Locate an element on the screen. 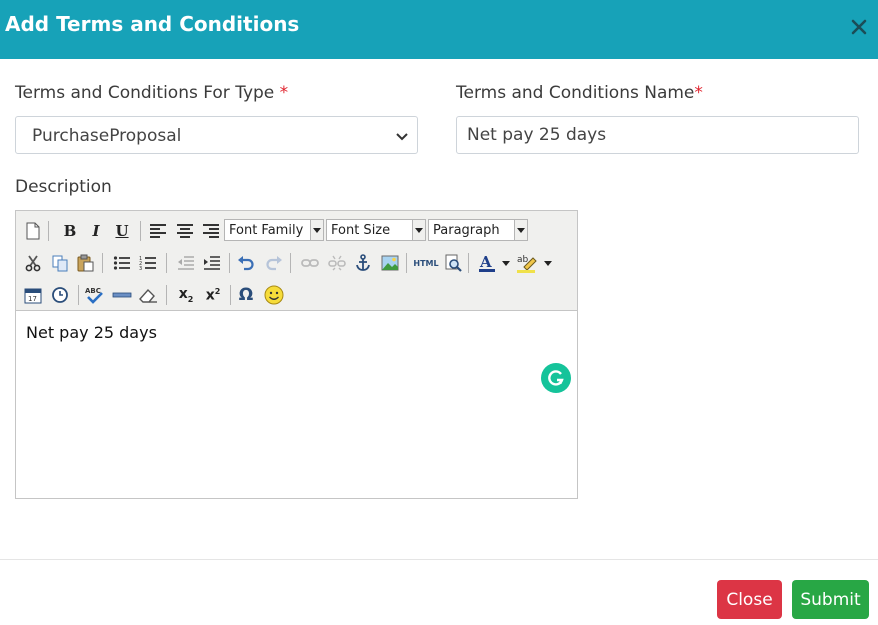 The width and height of the screenshot is (878, 625). emoticon-icon is located at coordinates (274, 295).